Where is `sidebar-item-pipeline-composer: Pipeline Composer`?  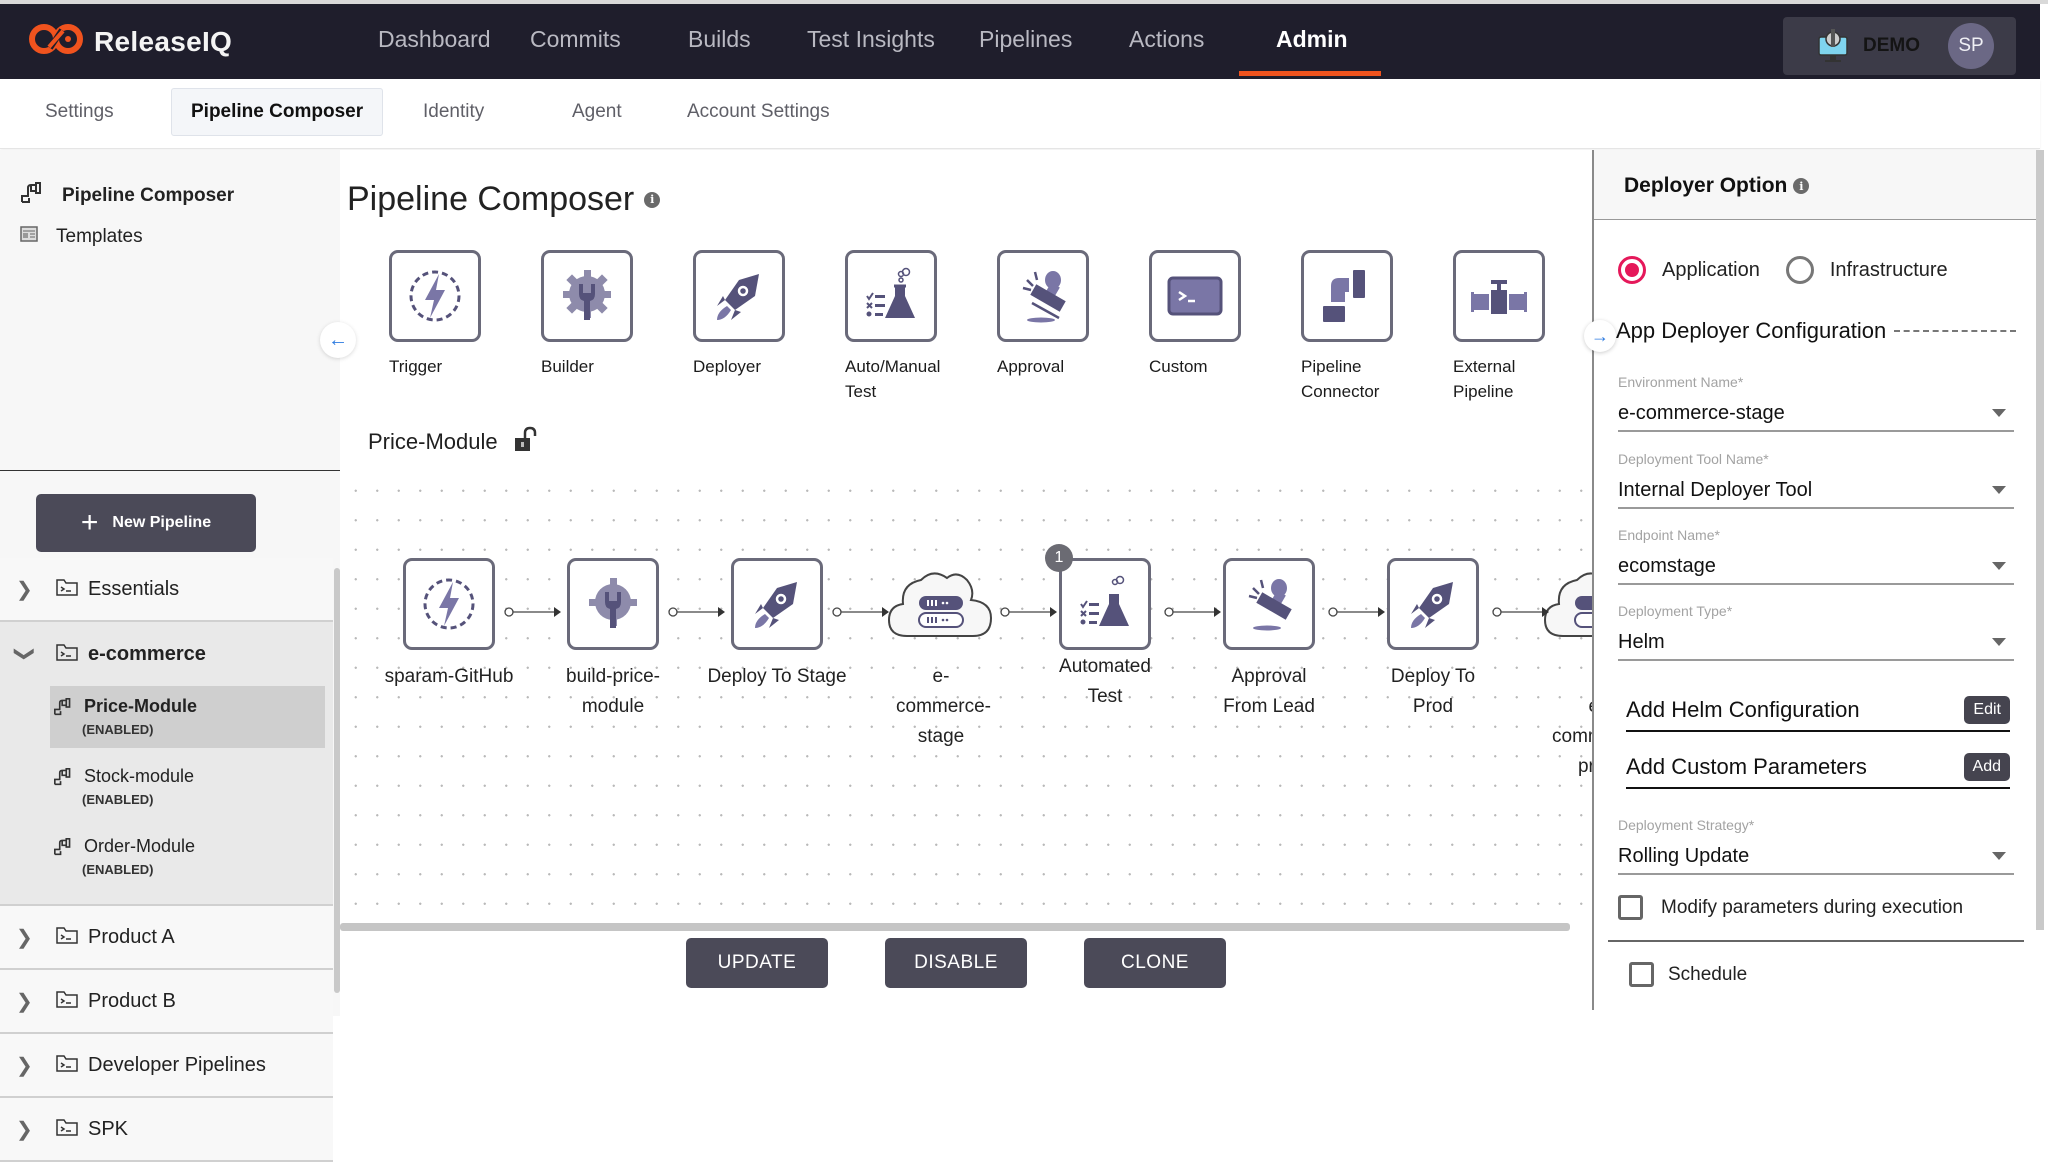 sidebar-item-pipeline-composer: Pipeline Composer is located at coordinates (127, 196).